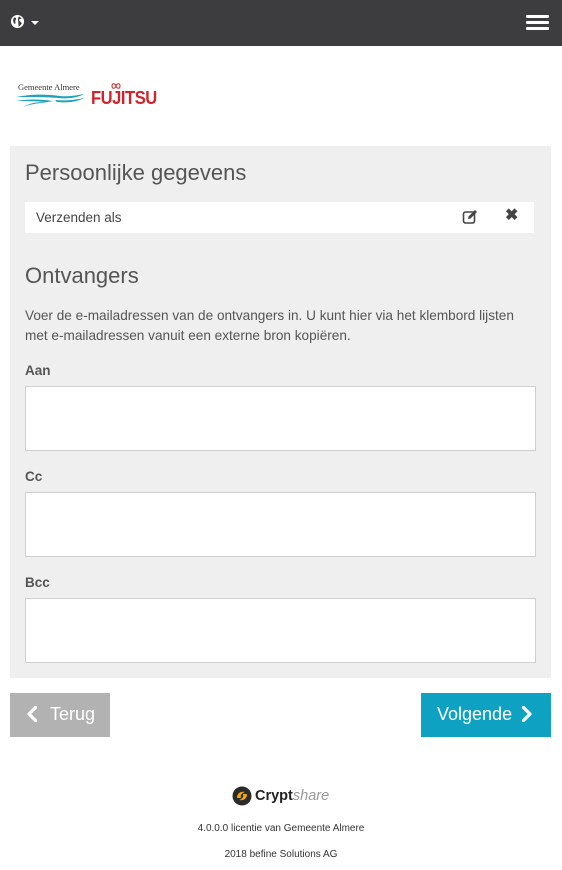  I want to click on brand-main: Crypt, so click(274, 796).